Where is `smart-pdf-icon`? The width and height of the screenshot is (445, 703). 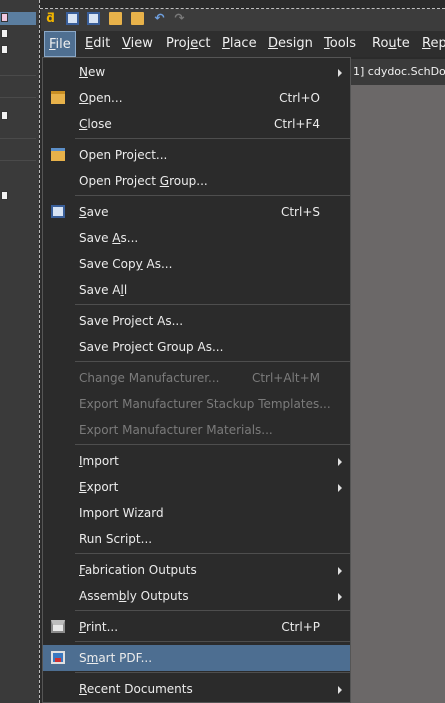 smart-pdf-icon is located at coordinates (58, 657).